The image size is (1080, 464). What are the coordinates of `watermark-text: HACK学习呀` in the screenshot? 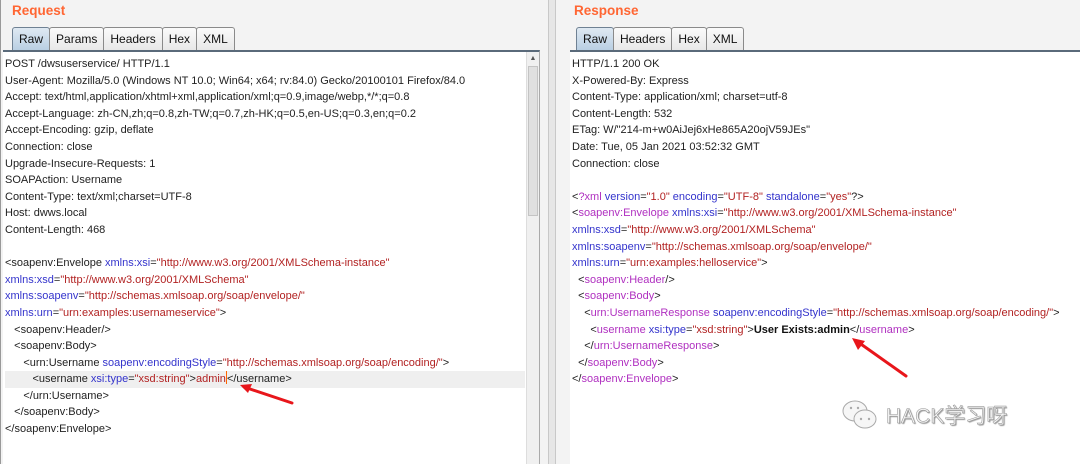 It's located at (947, 417).